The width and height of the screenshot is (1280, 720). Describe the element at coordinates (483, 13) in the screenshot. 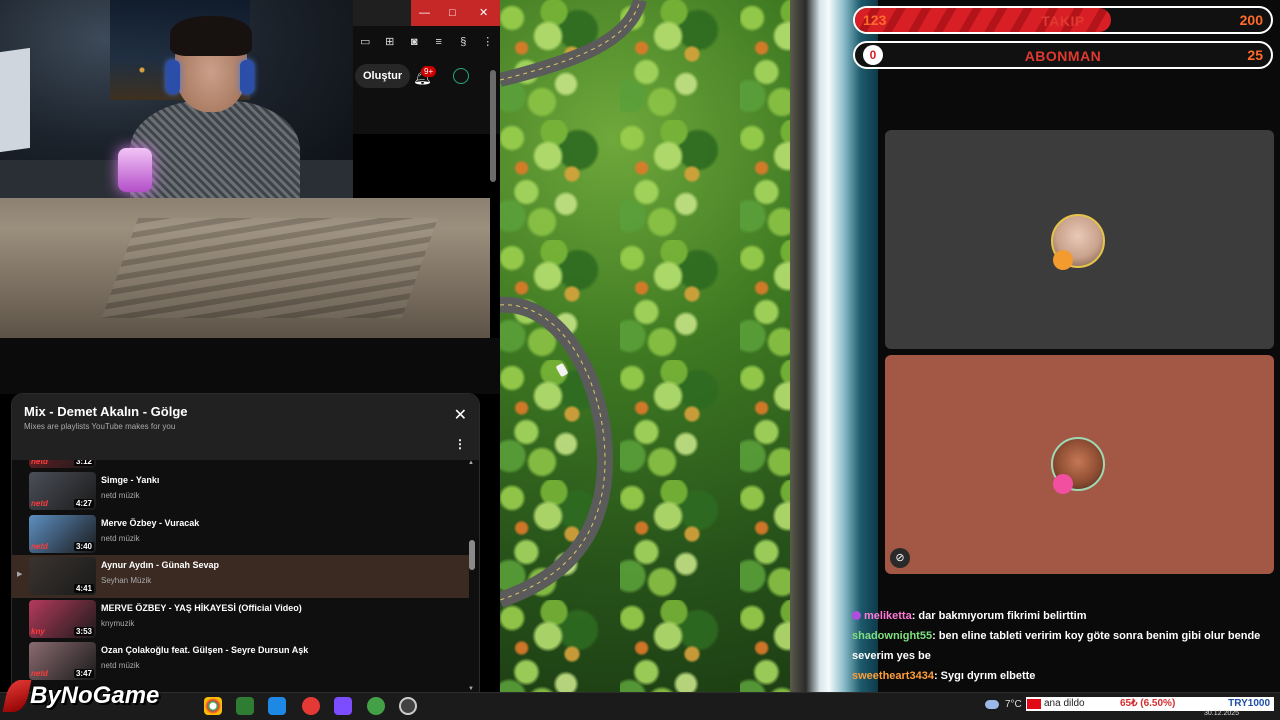

I see `window-close-icon: ✕` at that location.